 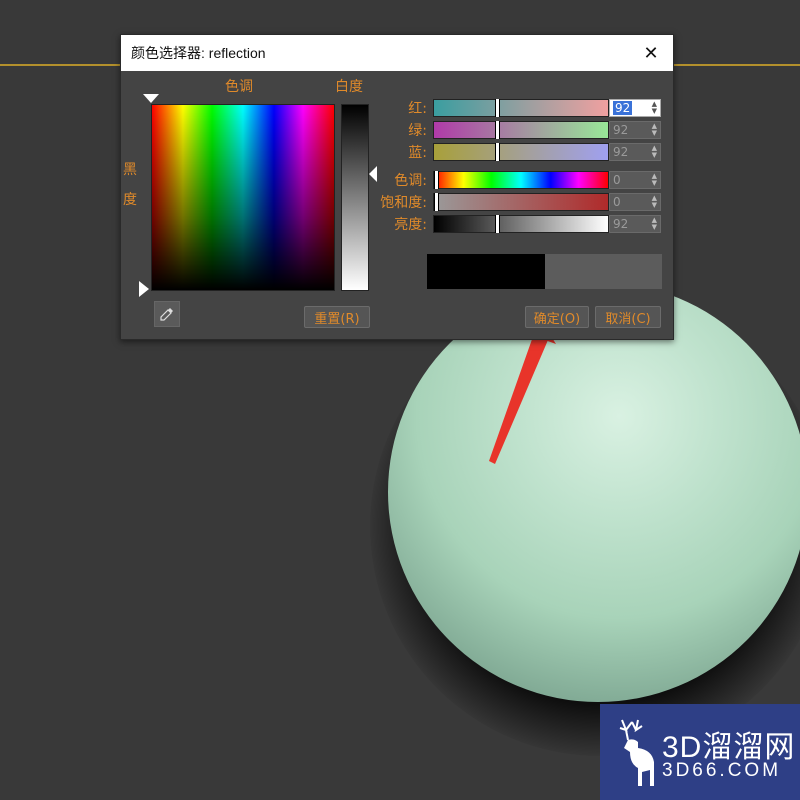 I want to click on row-label: 饱和度:, so click(x=403, y=203).